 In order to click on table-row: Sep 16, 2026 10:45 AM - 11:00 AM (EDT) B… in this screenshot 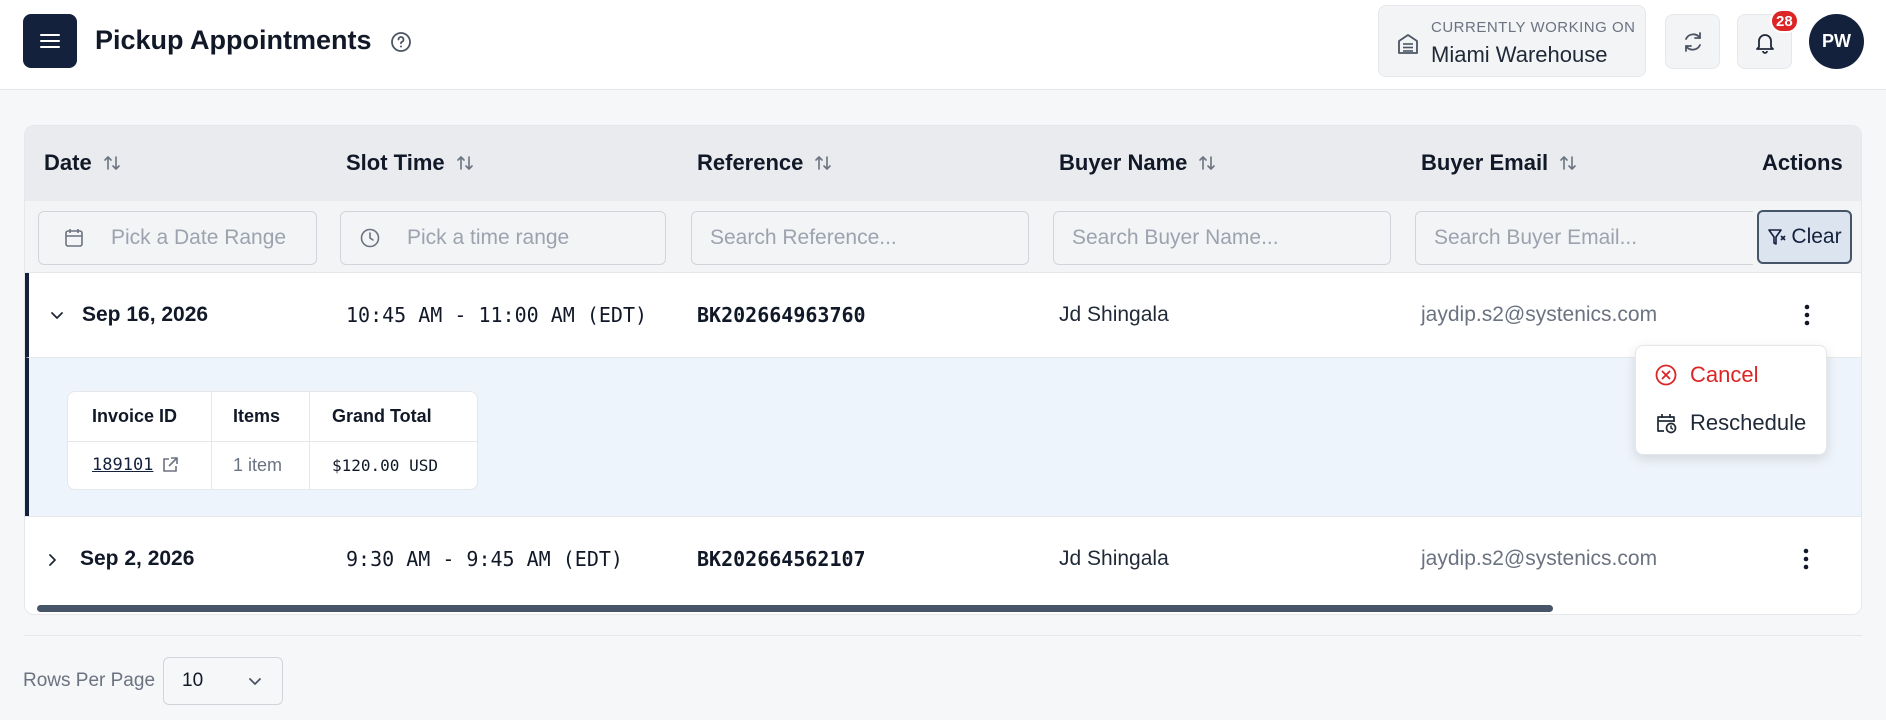, I will do `click(943, 315)`.